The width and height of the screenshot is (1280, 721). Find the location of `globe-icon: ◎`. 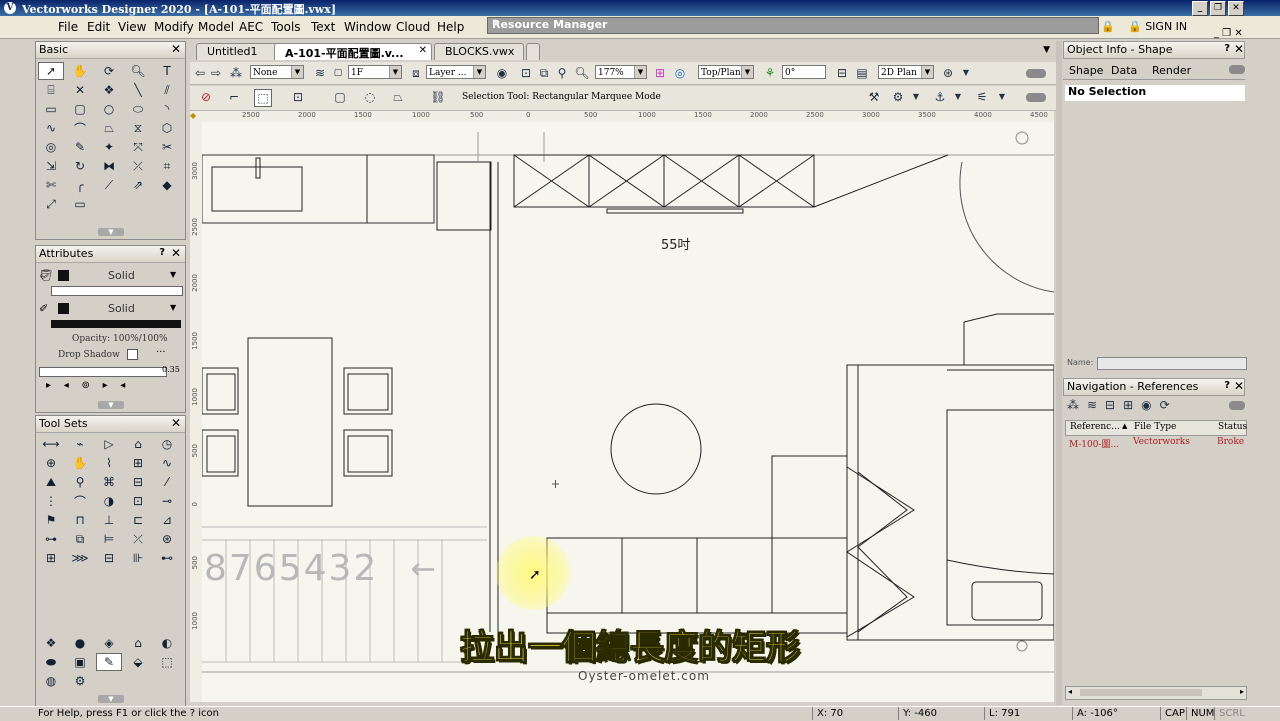

globe-icon: ◎ is located at coordinates (680, 73).